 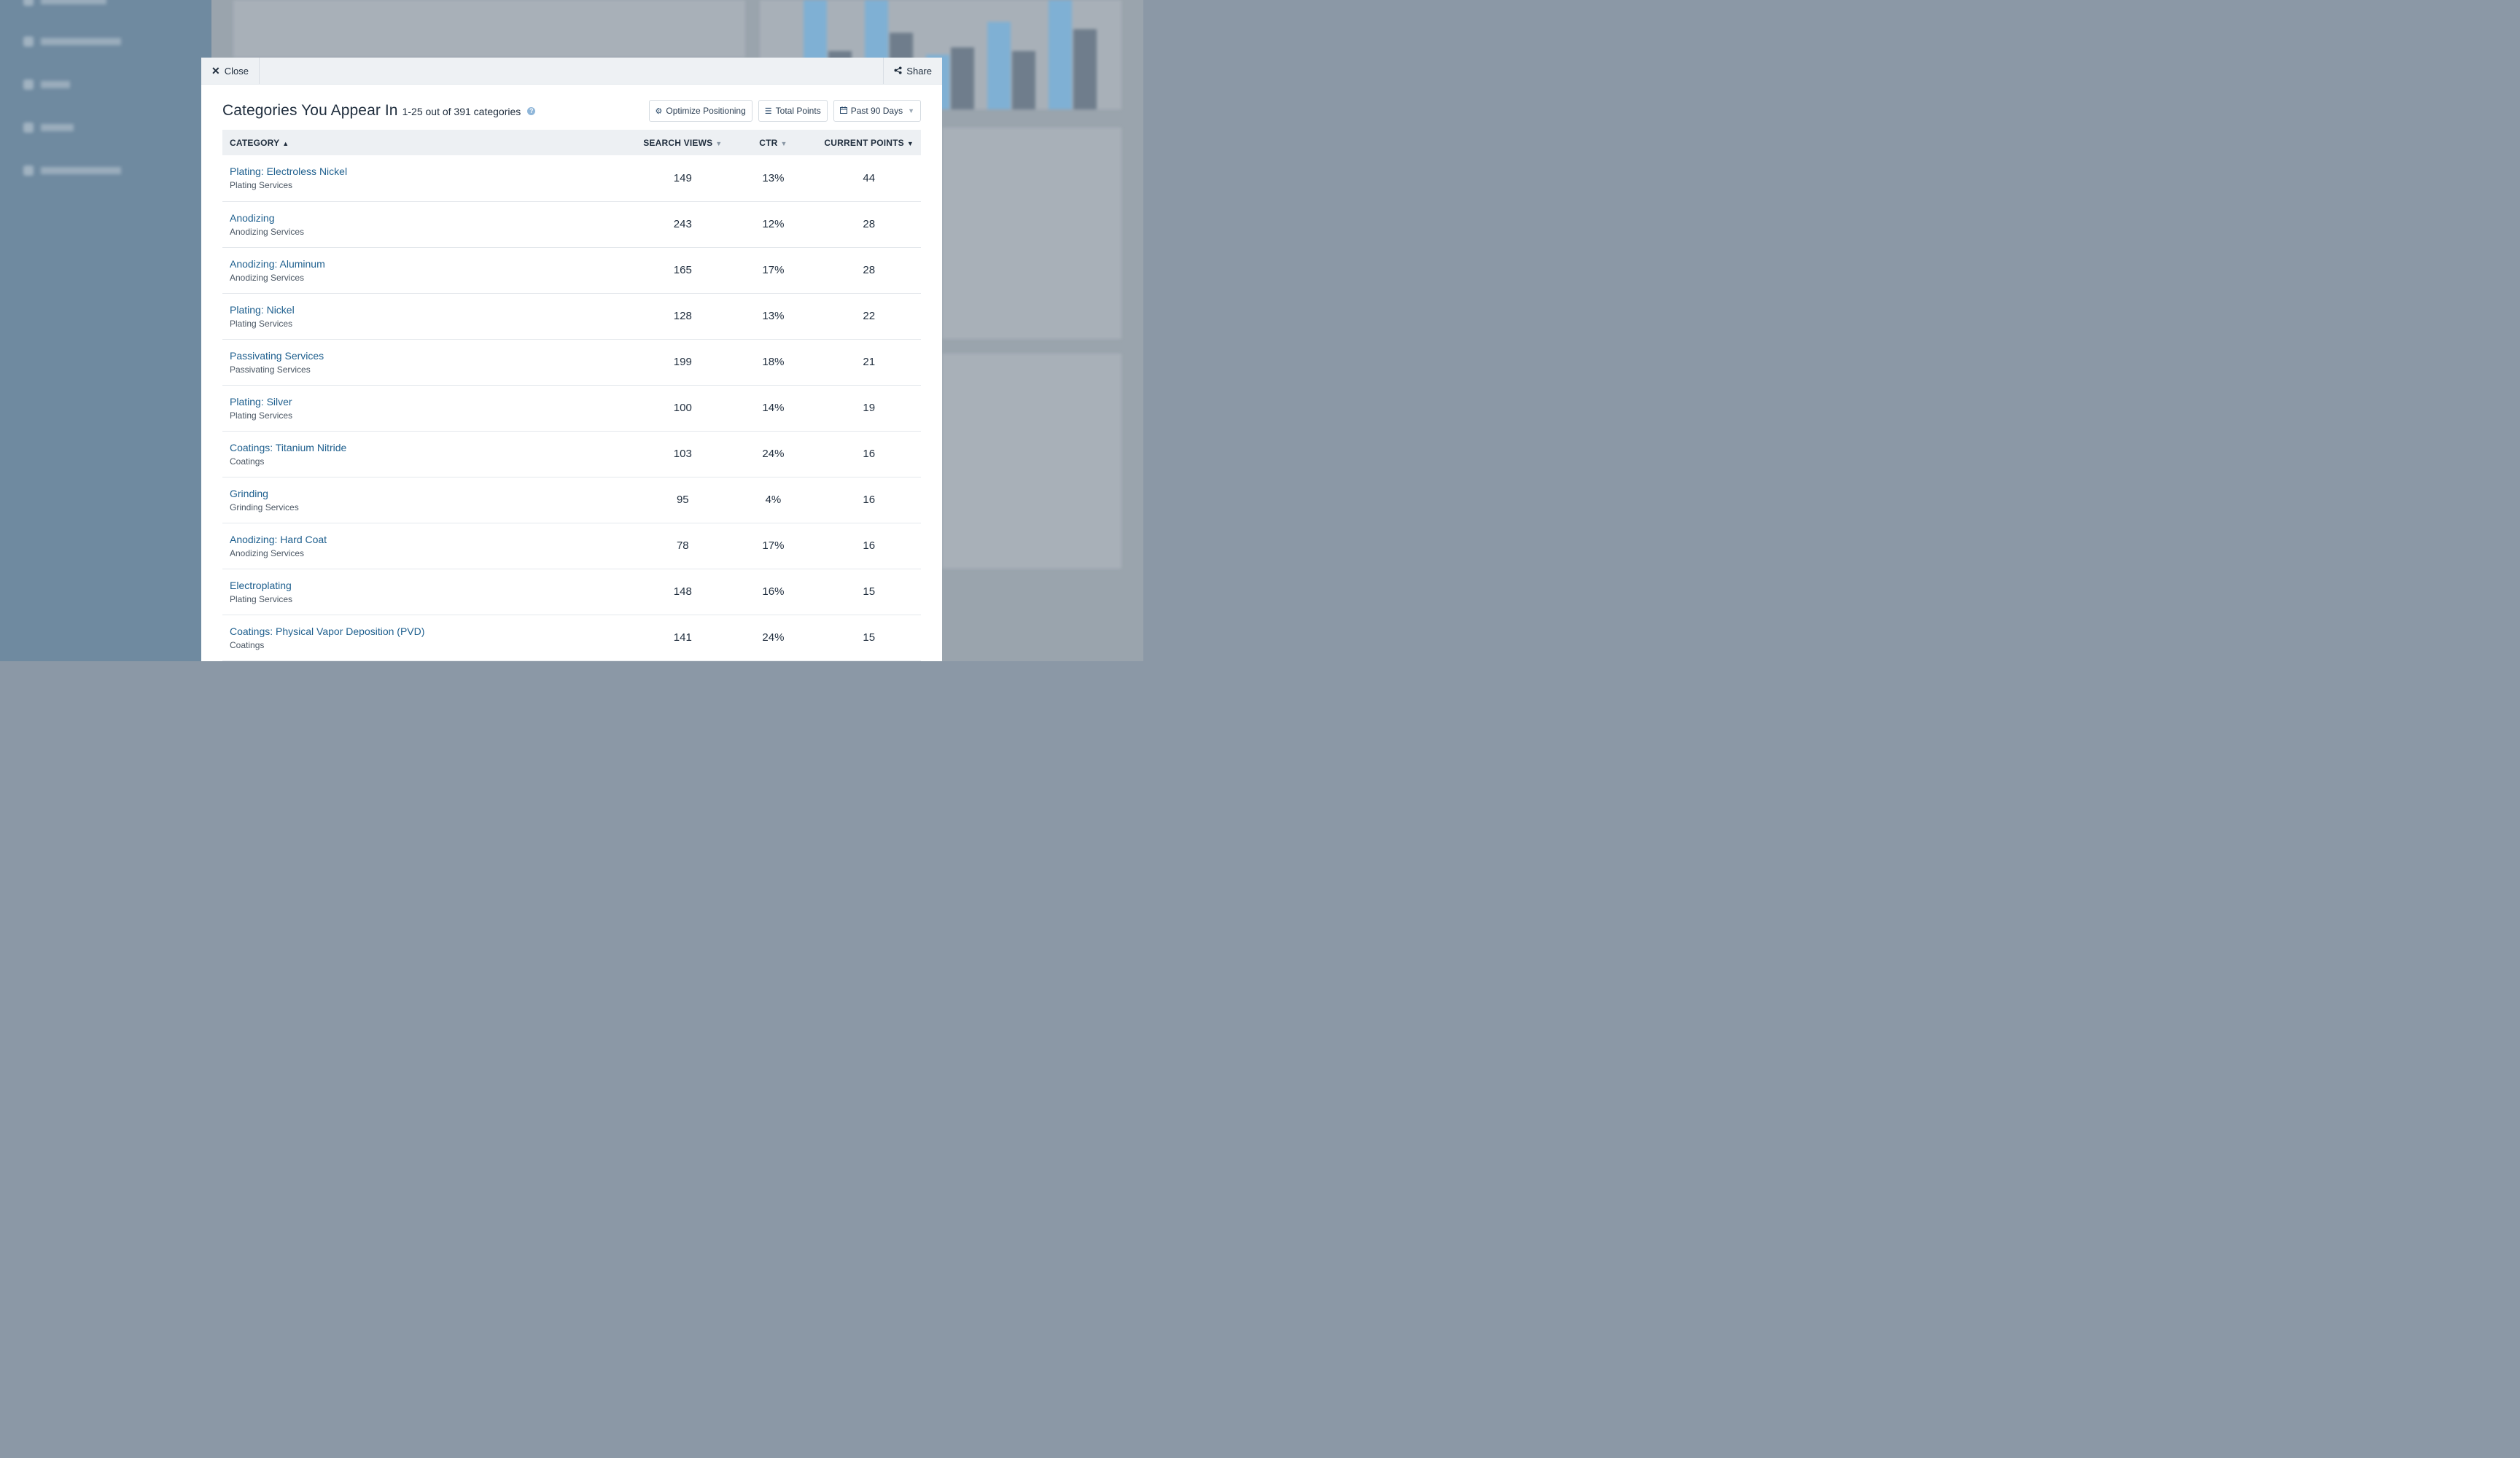 I want to click on chevron-down-icon: ▼, so click(x=911, y=110).